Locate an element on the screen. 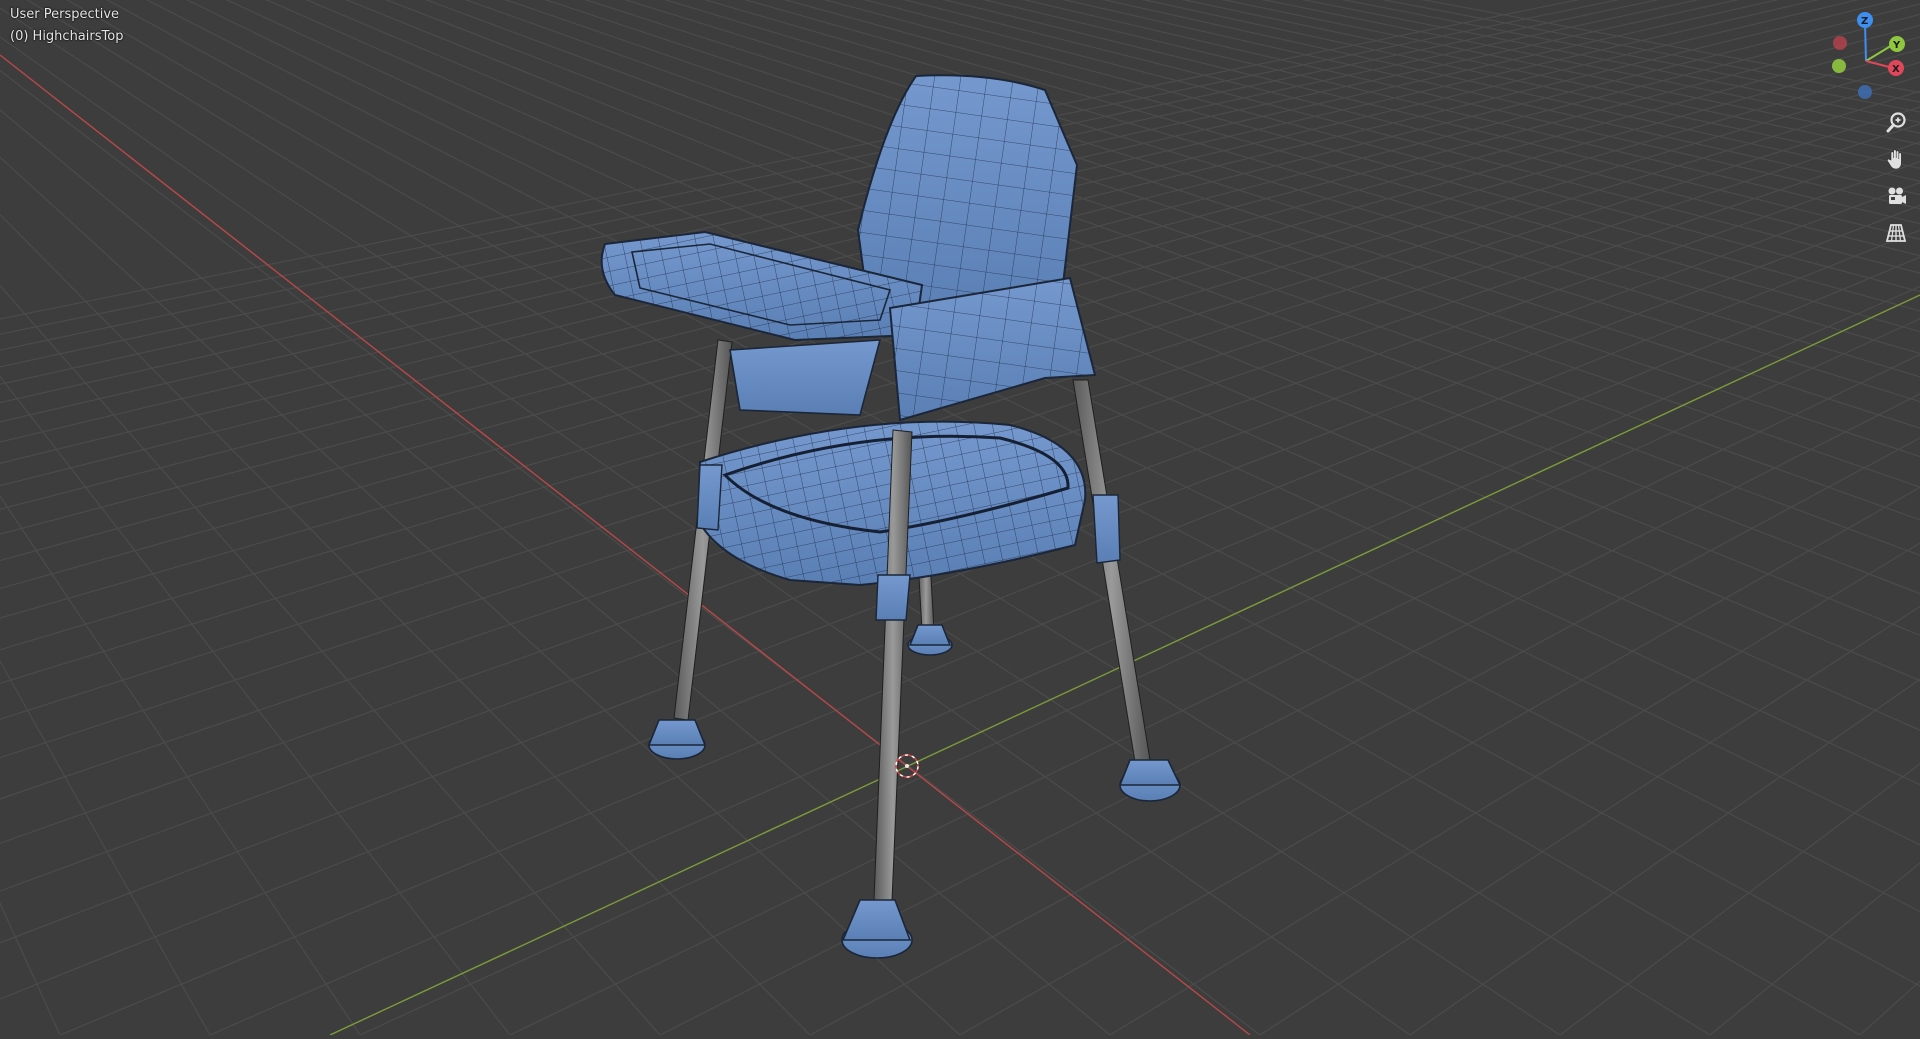  zoom-button is located at coordinates (1896, 123).